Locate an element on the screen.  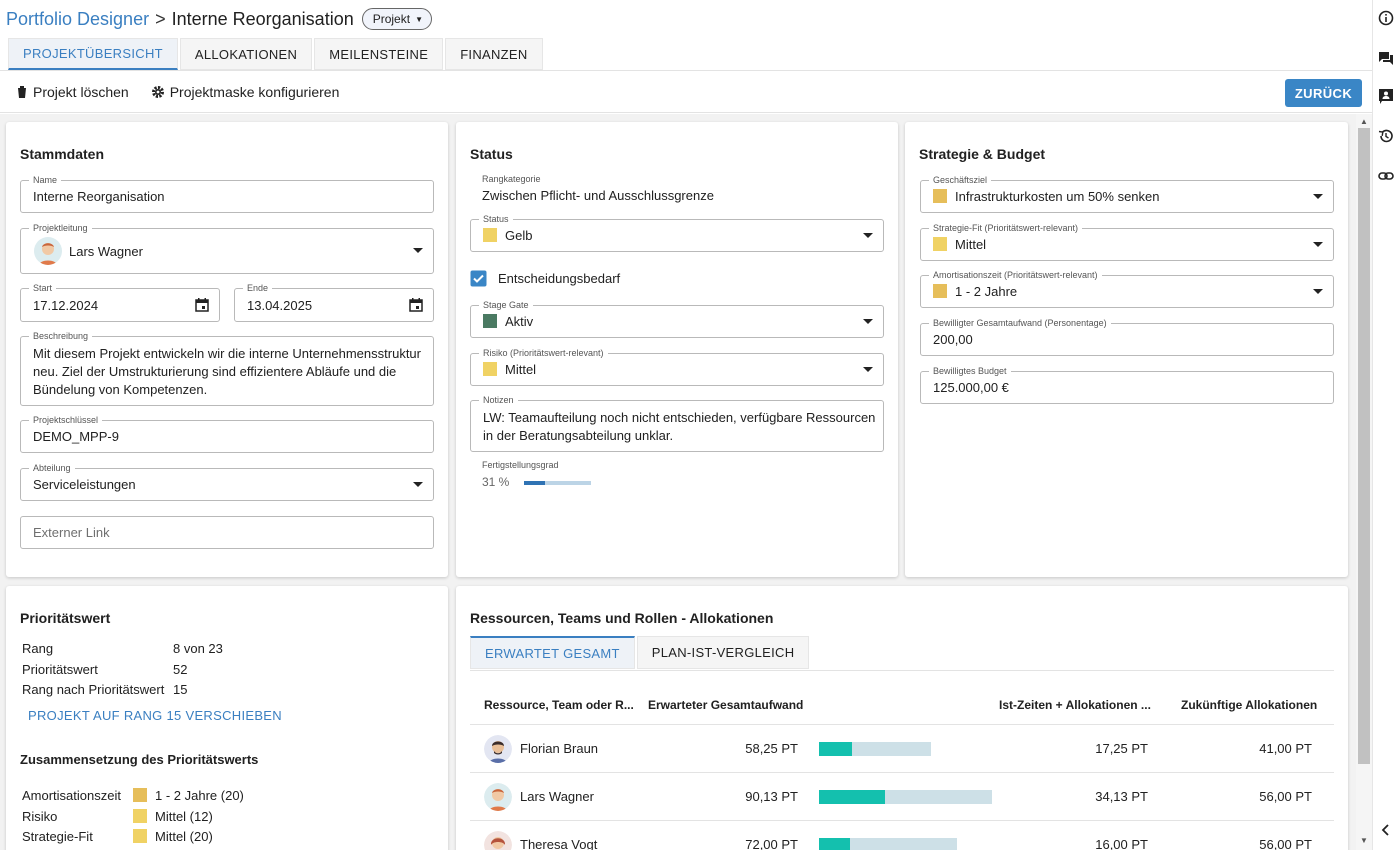
notes-label: Notizen is located at coordinates (498, 400).